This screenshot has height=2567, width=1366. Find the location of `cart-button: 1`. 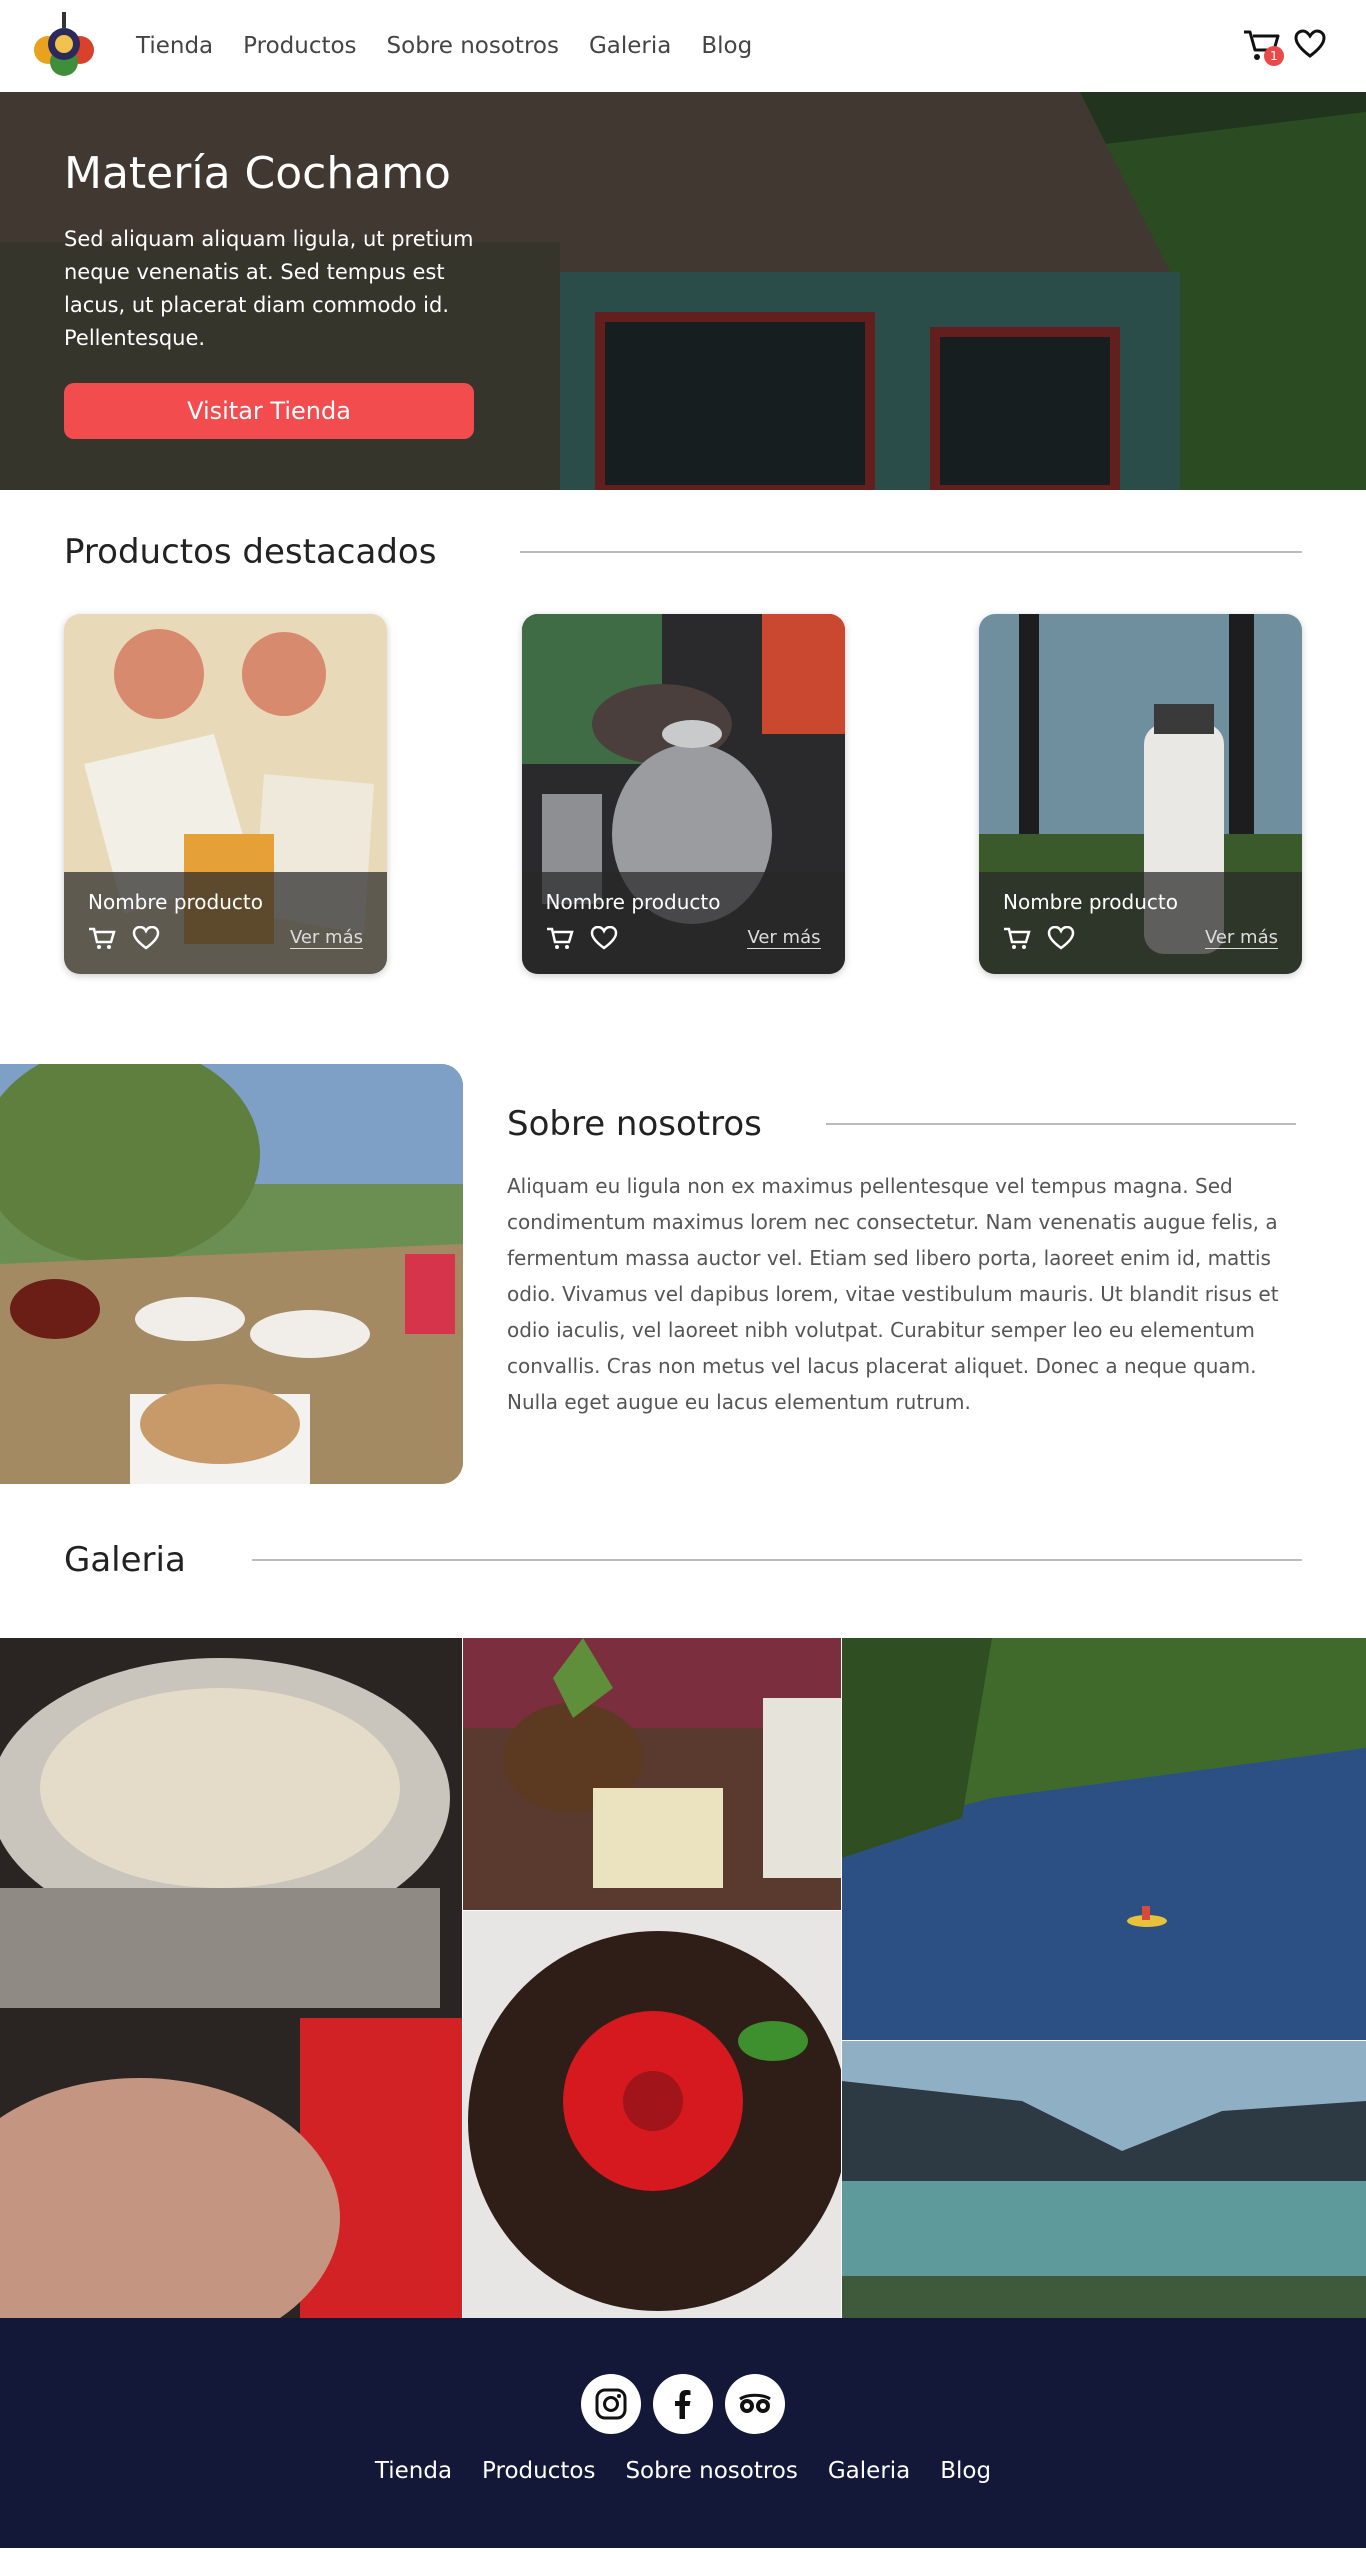

cart-button: 1 is located at coordinates (1263, 46).